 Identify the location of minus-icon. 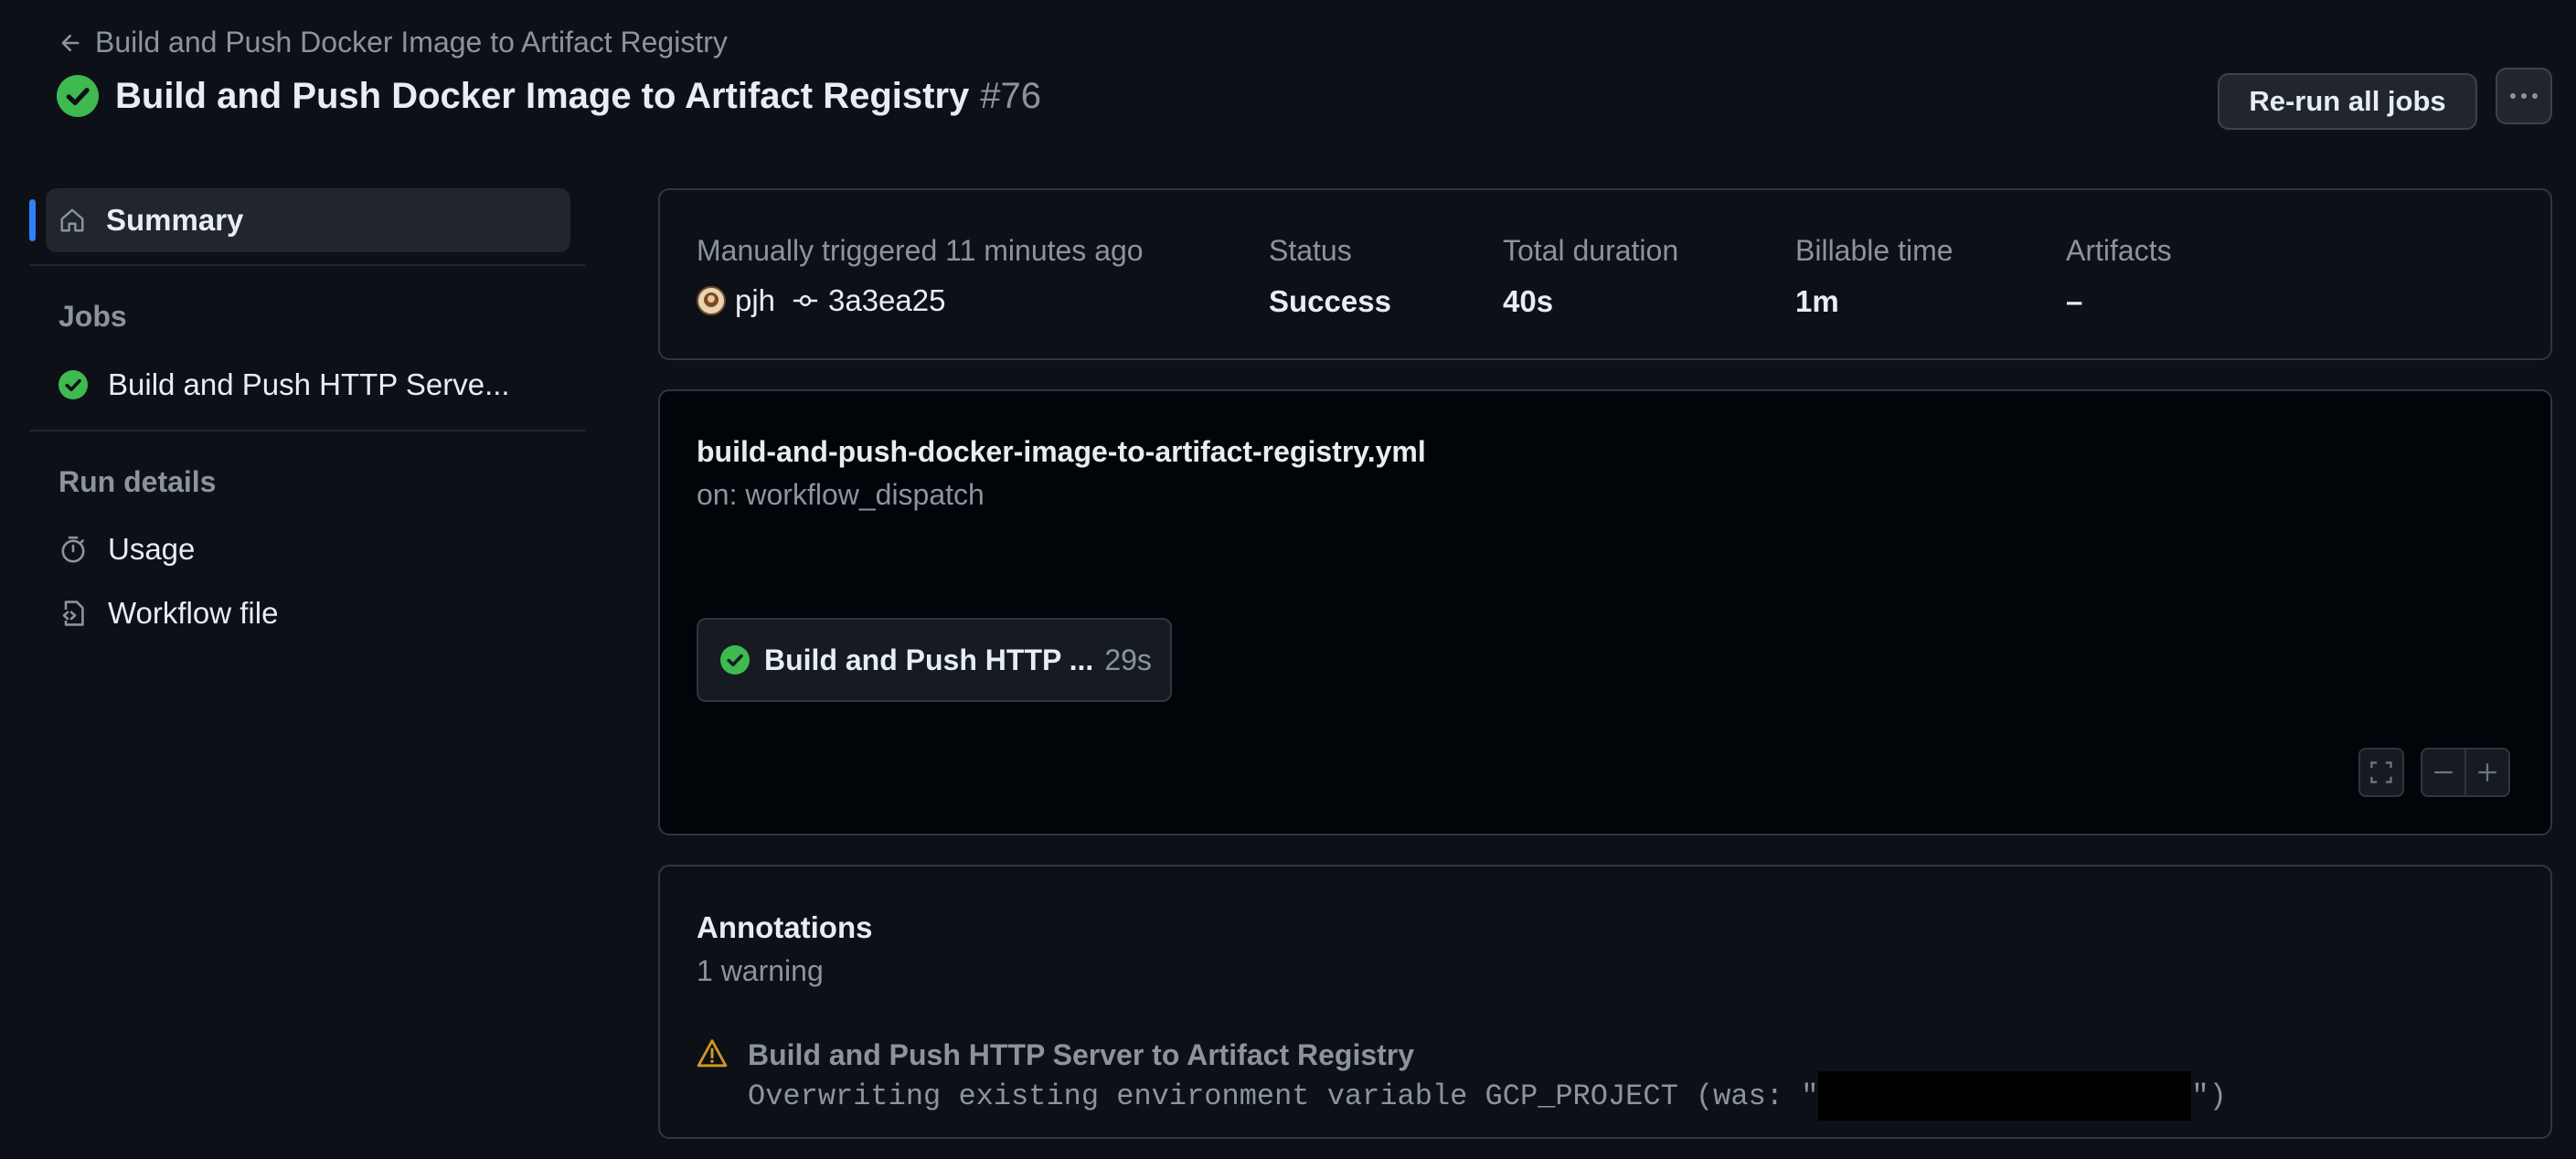
(2443, 772).